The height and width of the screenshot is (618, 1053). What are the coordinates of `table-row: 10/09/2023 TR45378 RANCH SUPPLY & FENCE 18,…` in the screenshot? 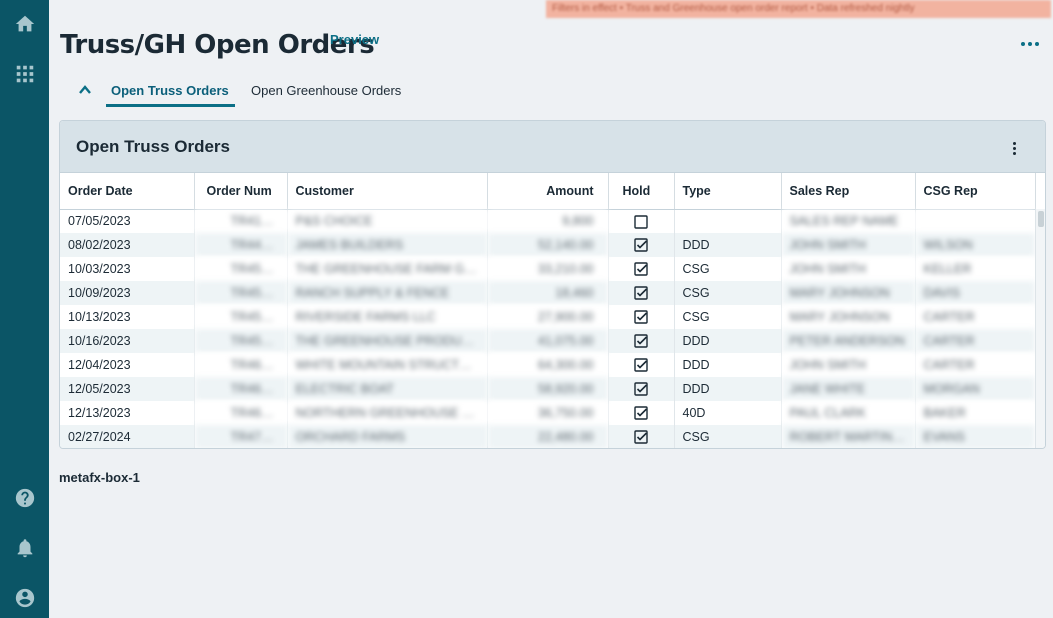 It's located at (548, 293).